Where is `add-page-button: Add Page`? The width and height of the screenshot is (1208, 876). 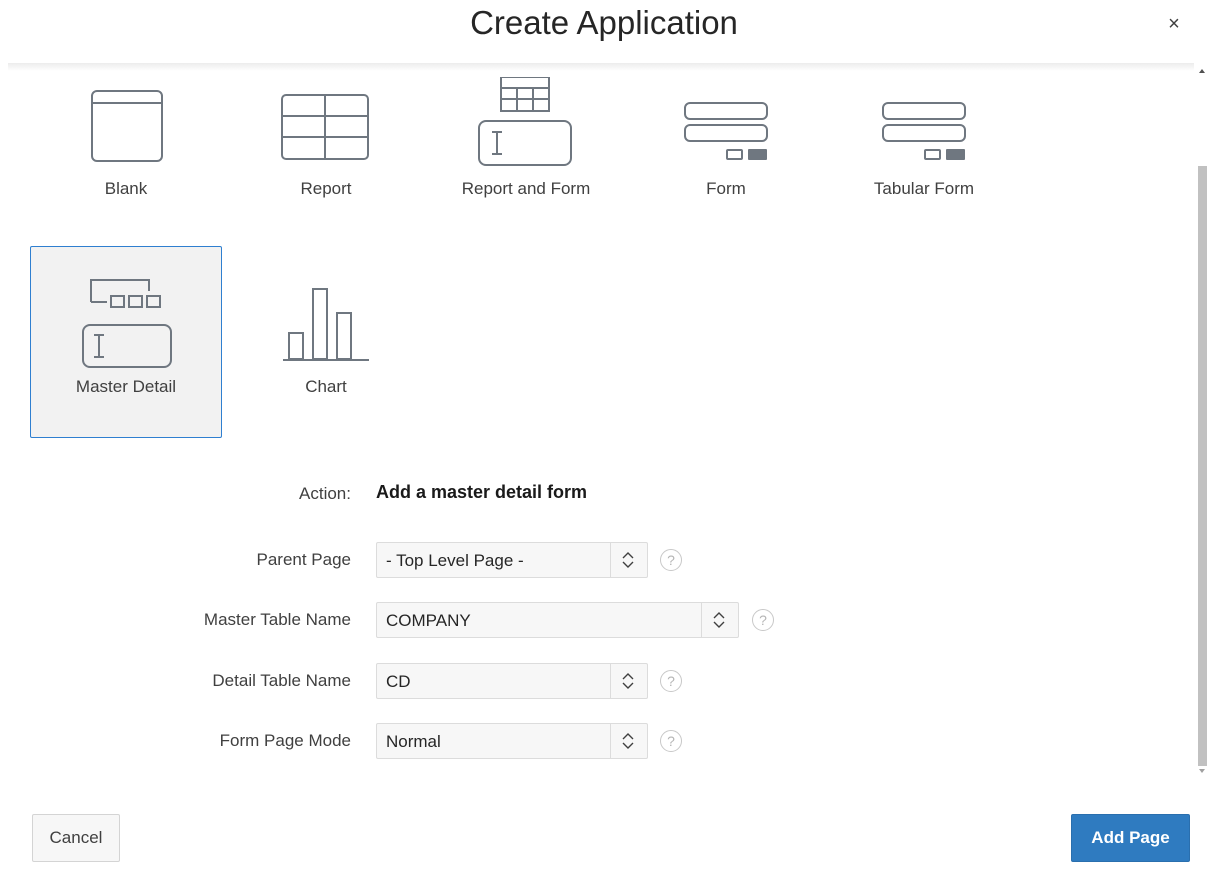 add-page-button: Add Page is located at coordinates (1130, 838).